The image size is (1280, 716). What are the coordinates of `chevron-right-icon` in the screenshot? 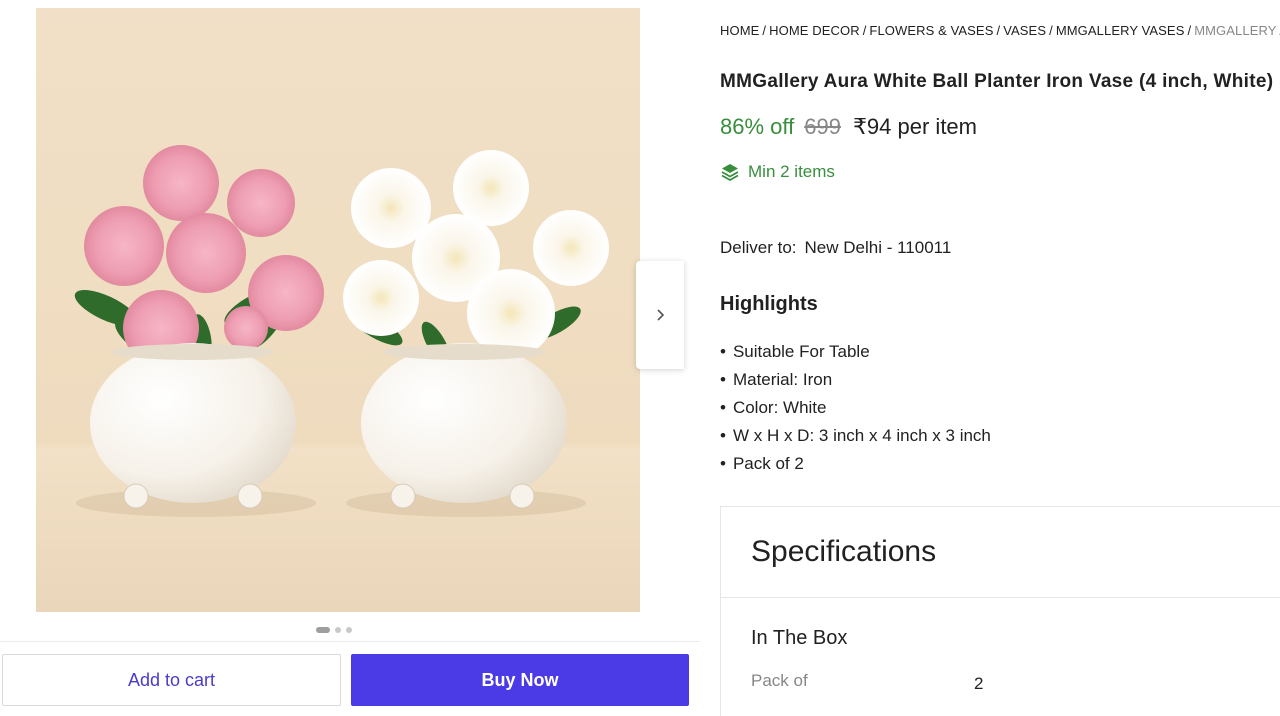 It's located at (661, 315).